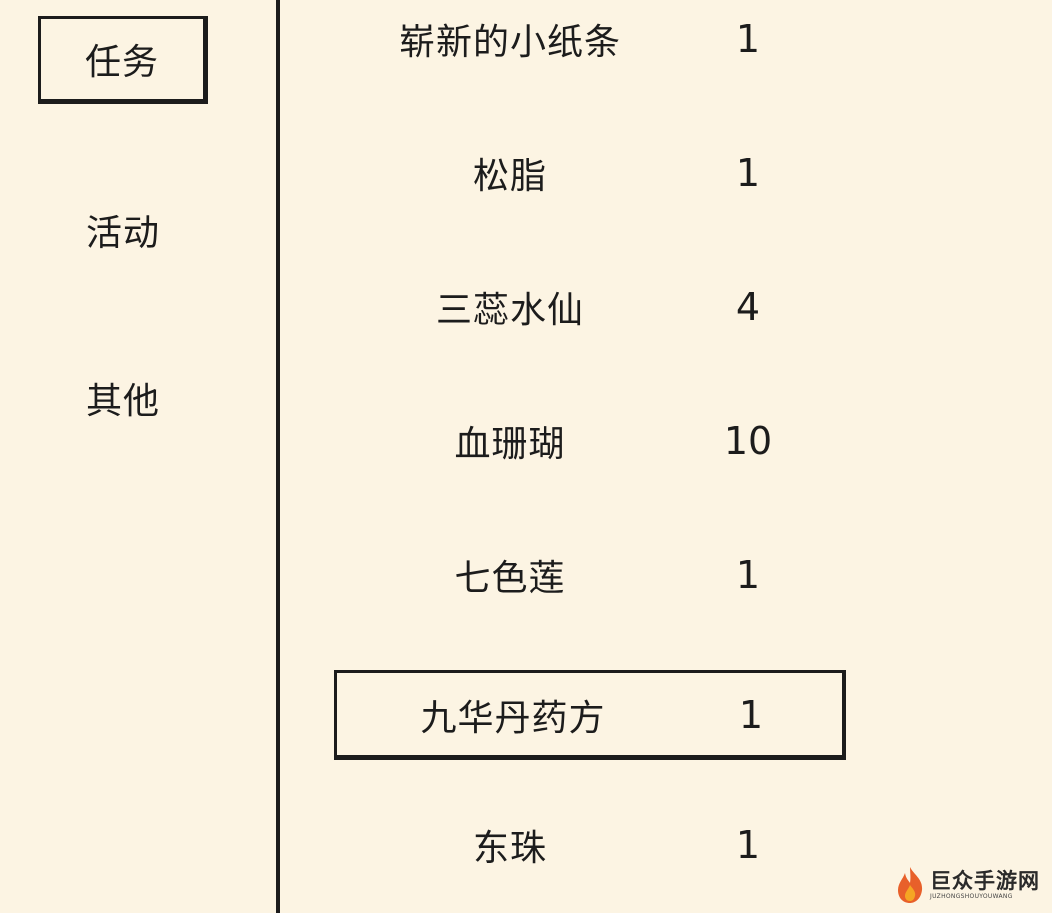 The width and height of the screenshot is (1052, 913). I want to click on item-name: 东珠, so click(509, 848).